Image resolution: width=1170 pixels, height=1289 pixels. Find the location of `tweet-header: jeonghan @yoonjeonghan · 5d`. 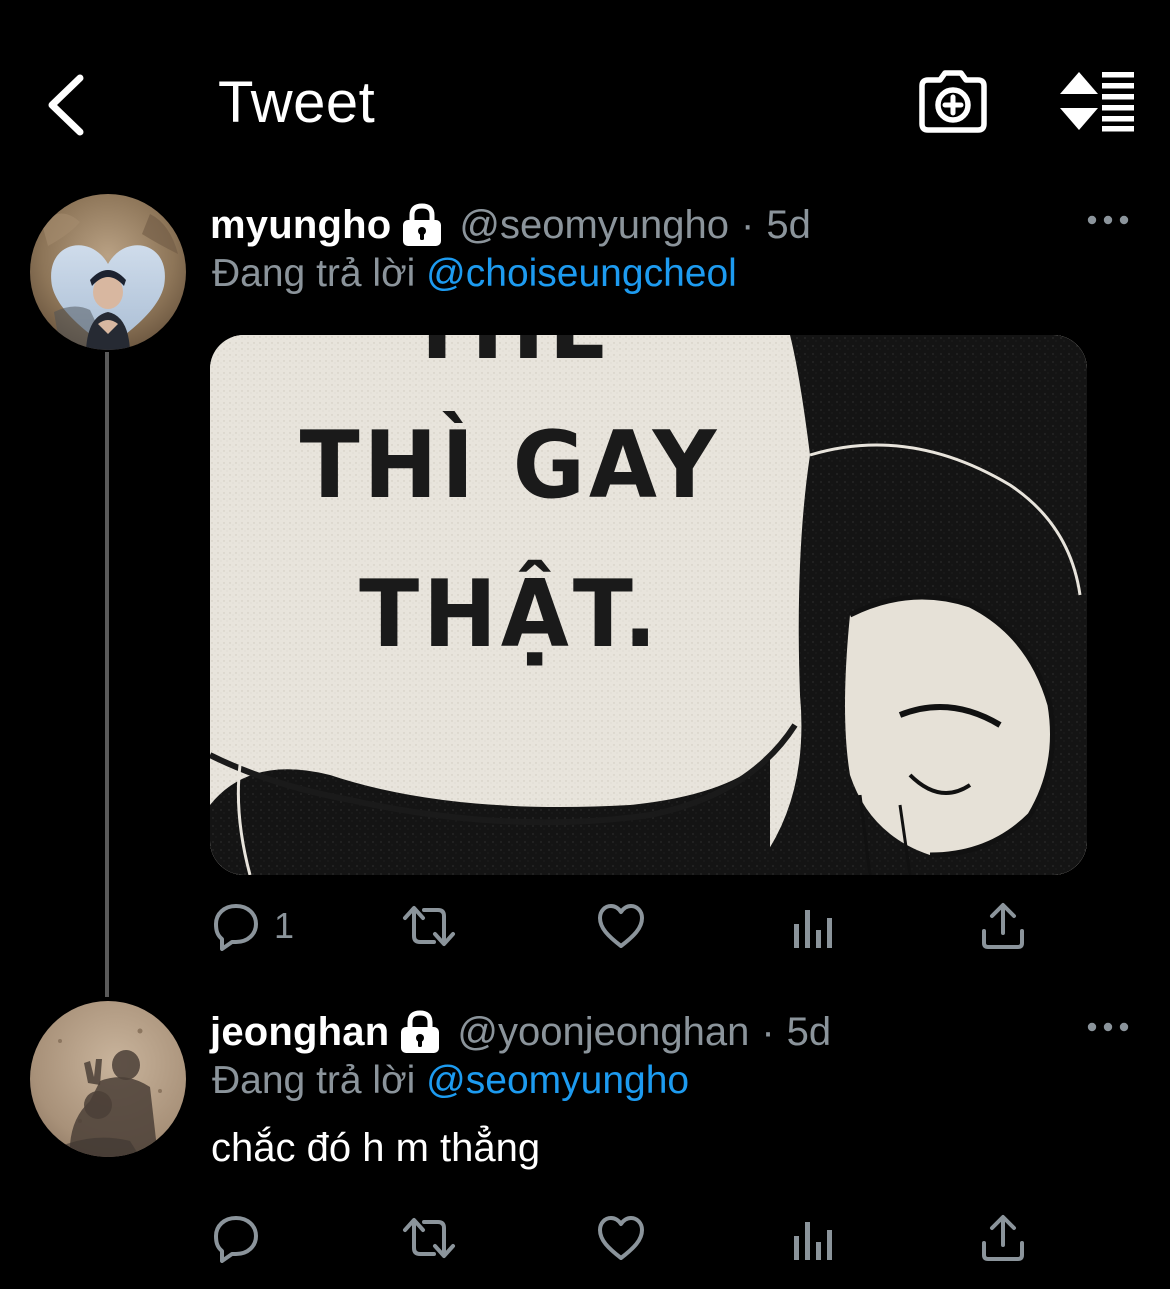

tweet-header: jeonghan @yoonjeonghan · 5d is located at coordinates (520, 1032).